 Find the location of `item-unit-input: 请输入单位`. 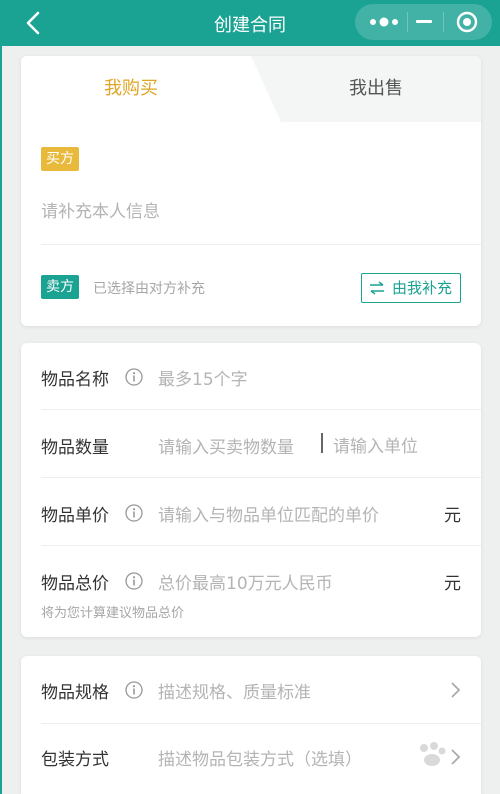

item-unit-input: 请输入单位 is located at coordinates (375, 444).